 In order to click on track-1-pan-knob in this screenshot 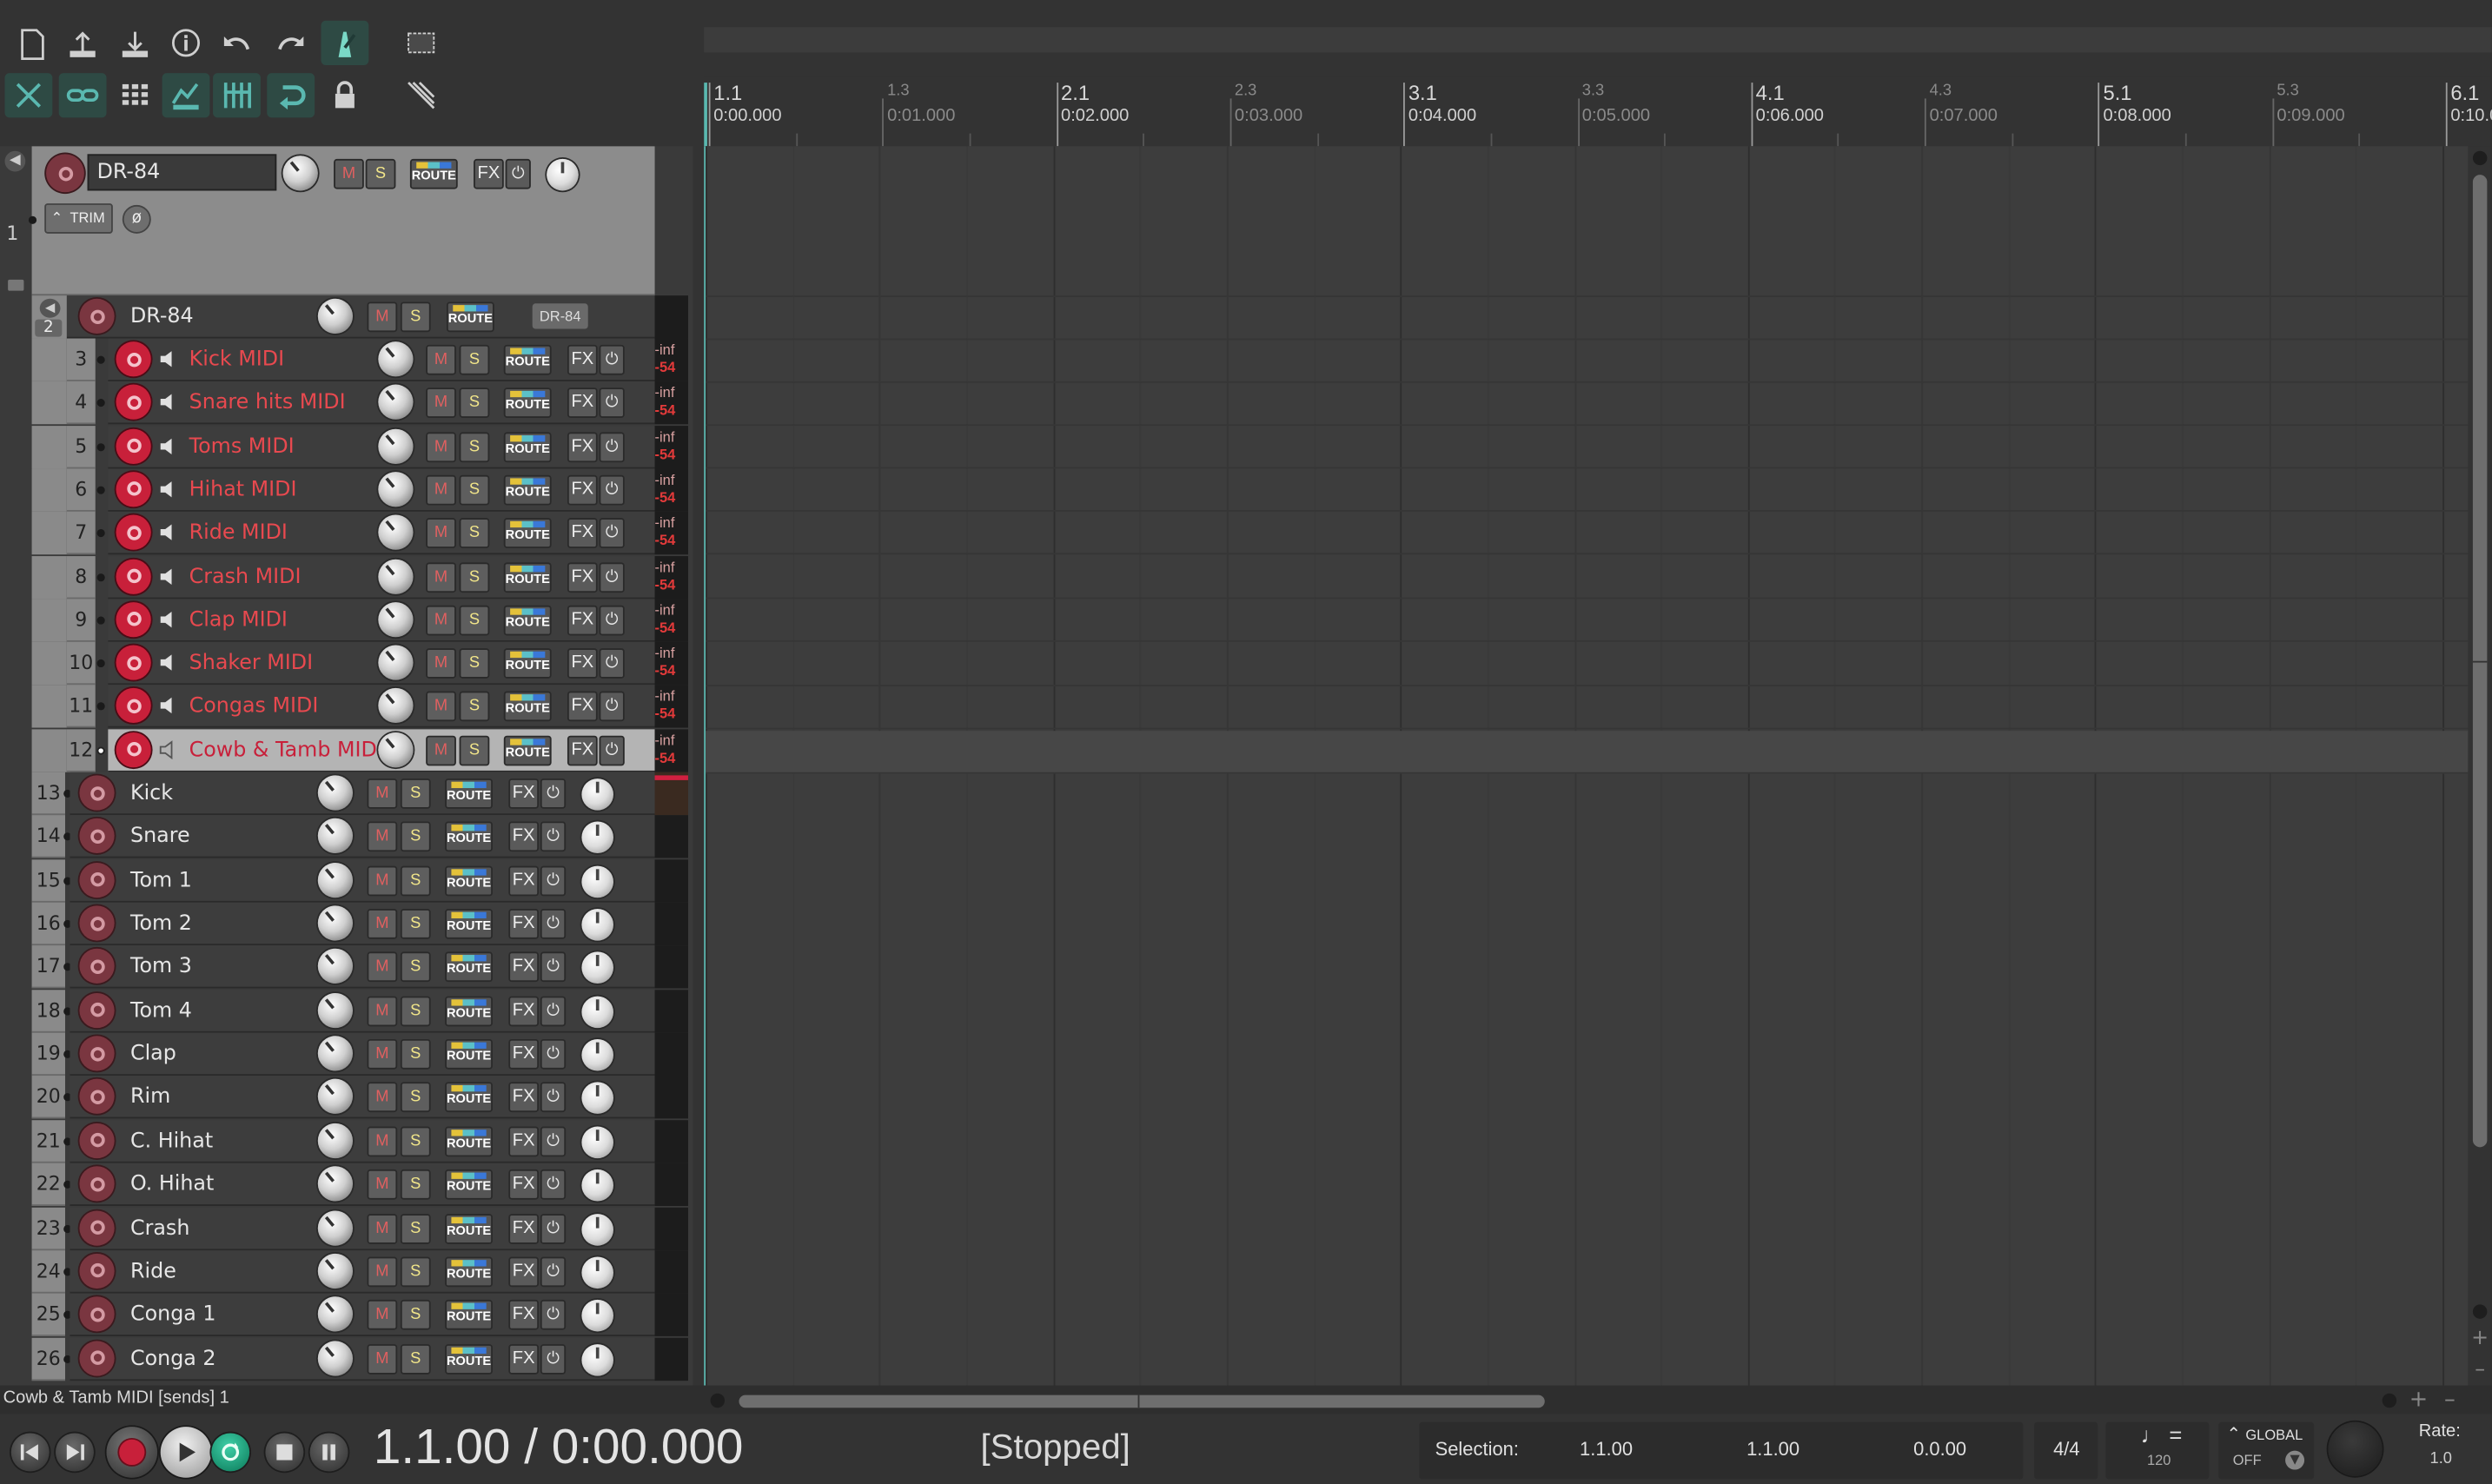, I will do `click(563, 174)`.